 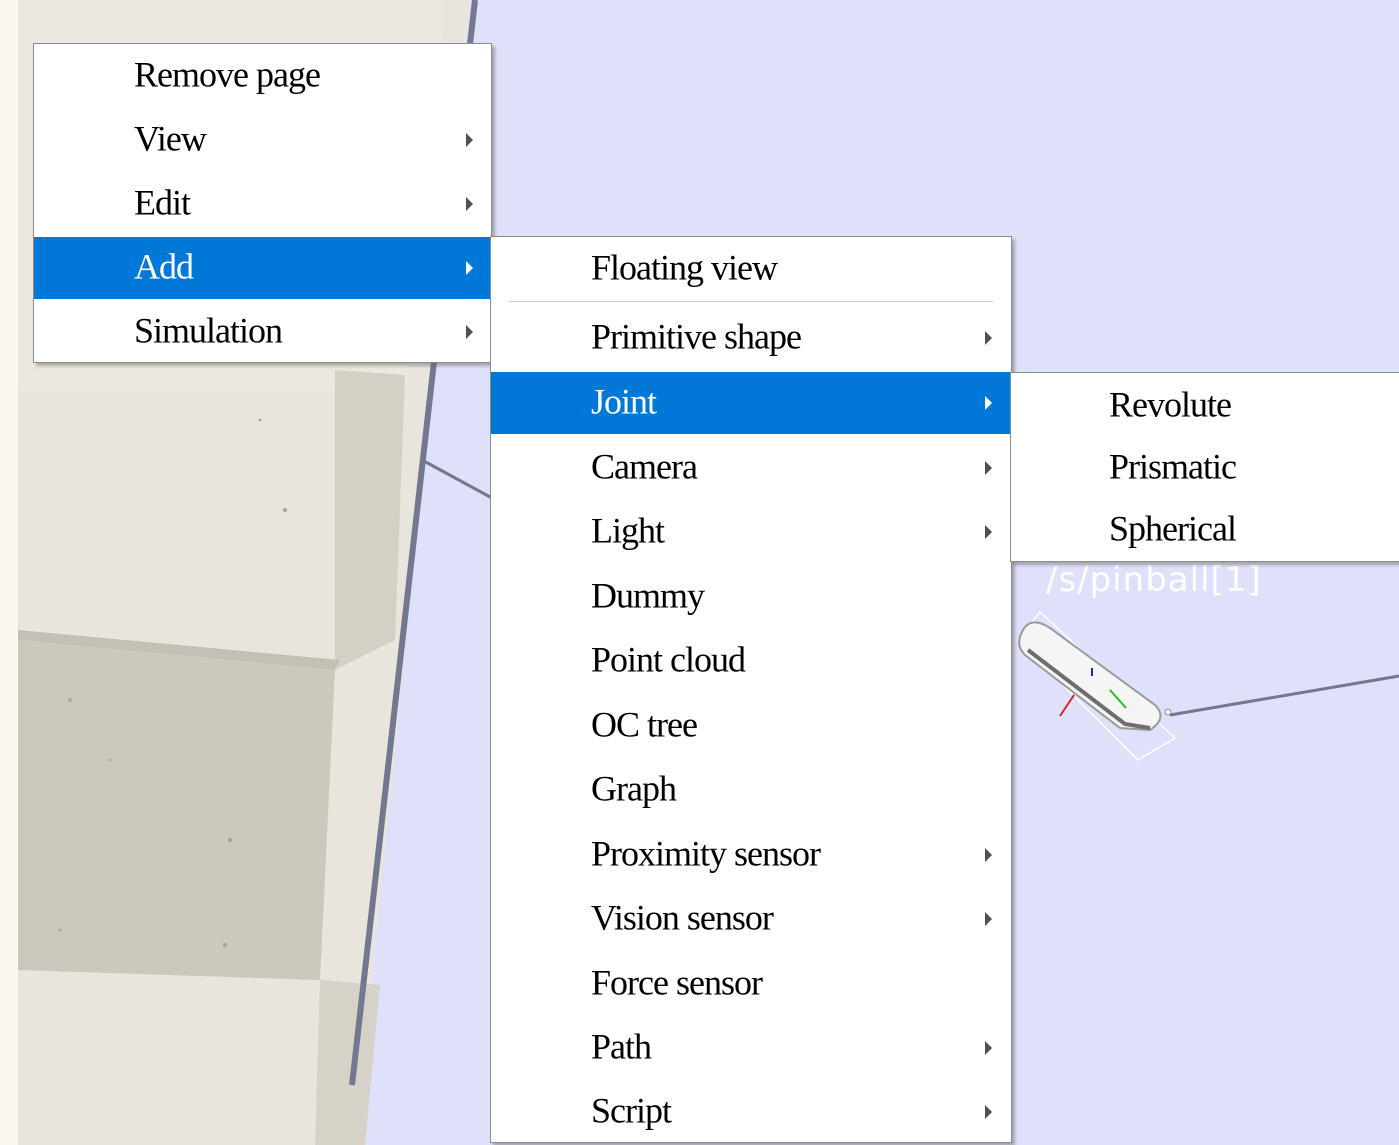 I want to click on menu-item-view: View, so click(x=262, y=140).